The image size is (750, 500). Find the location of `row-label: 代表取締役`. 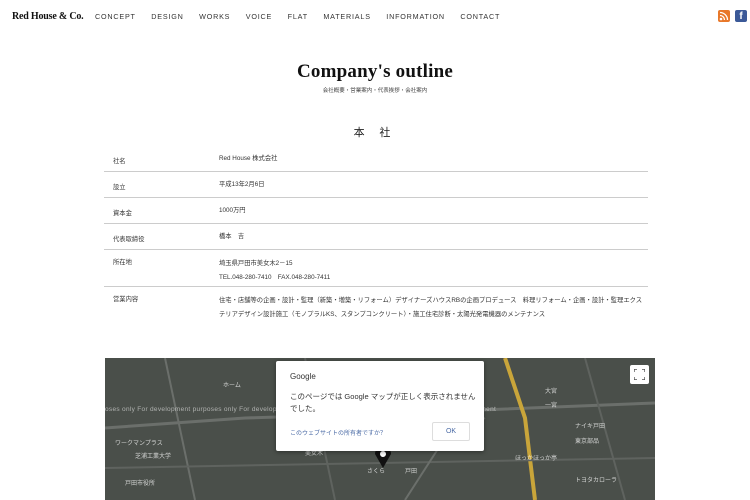

row-label: 代表取締役 is located at coordinates (129, 239).